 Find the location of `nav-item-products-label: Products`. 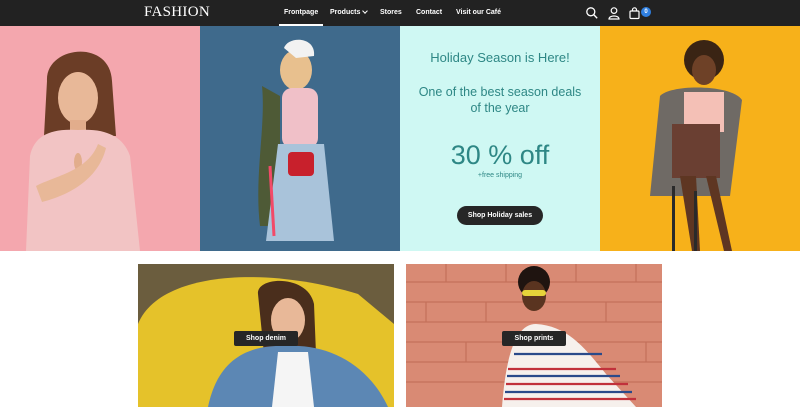

nav-item-products-label: Products is located at coordinates (345, 12).